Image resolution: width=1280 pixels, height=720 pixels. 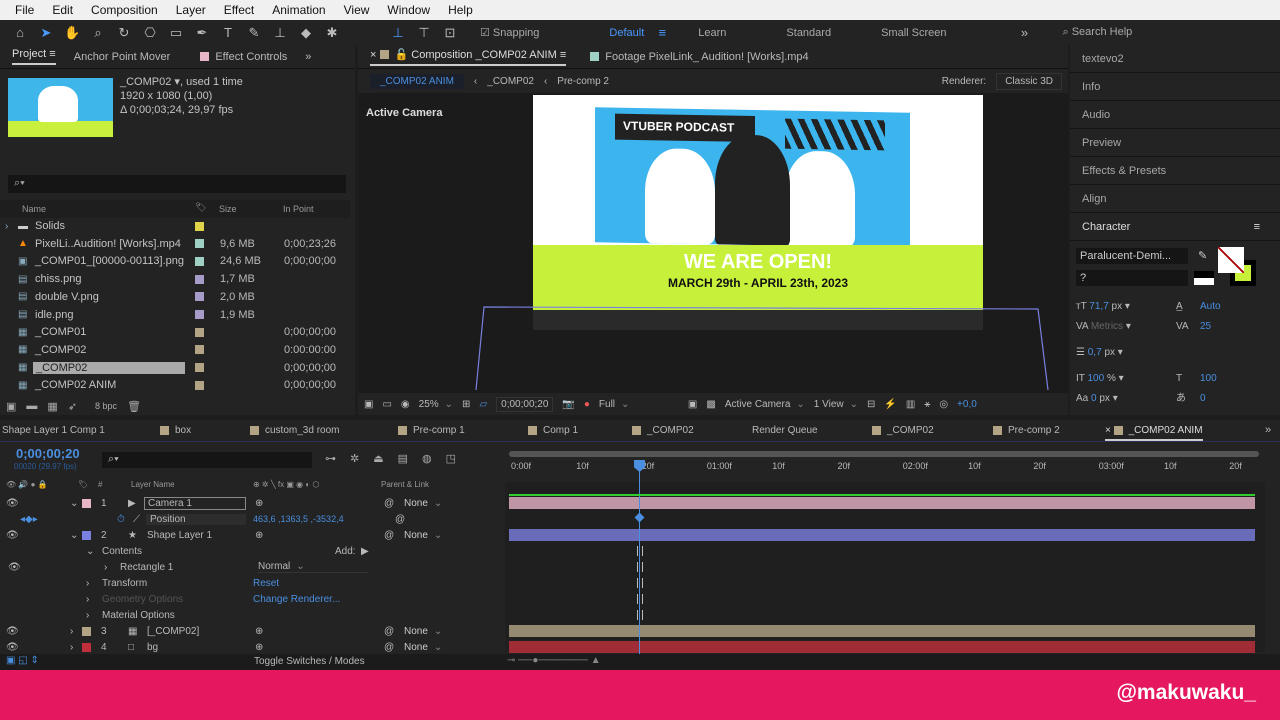 I want to click on frame-blend-icon: ▤, so click(x=403, y=458).